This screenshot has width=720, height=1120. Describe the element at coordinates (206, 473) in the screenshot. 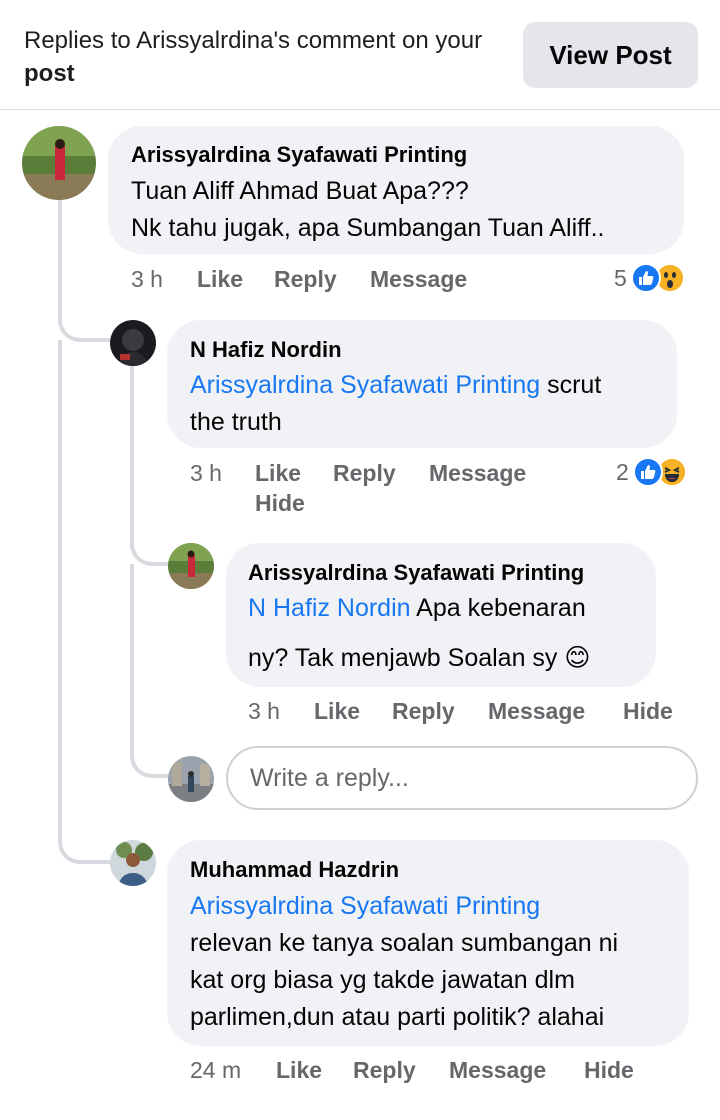

I see `comment-time-2: 3 h` at that location.